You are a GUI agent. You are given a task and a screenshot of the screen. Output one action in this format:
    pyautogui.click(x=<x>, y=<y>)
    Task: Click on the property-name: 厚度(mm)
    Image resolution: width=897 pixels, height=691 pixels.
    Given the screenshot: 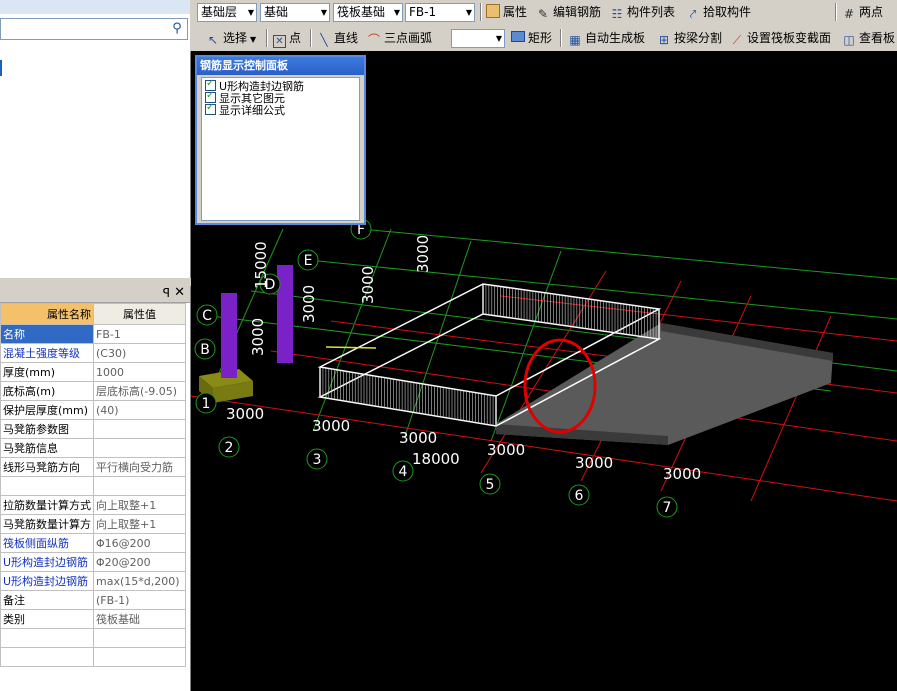 What is the action you would take?
    pyautogui.click(x=47, y=372)
    